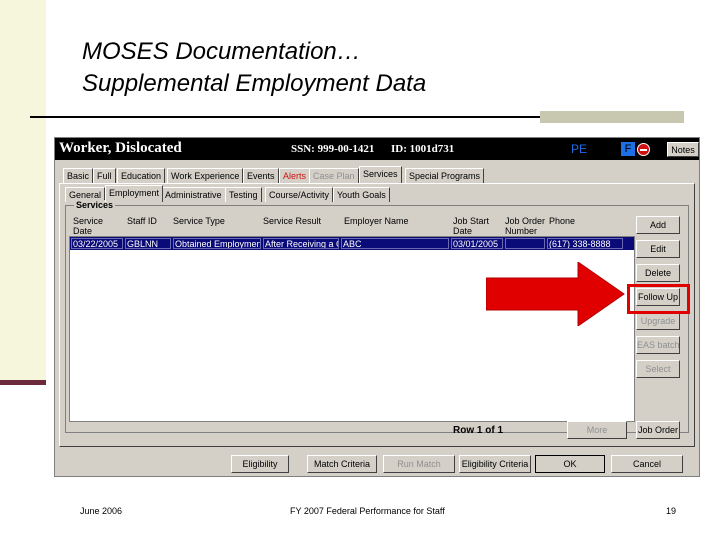  Describe the element at coordinates (525, 226) in the screenshot. I see `col-job-order-number: Job Order Number` at that location.